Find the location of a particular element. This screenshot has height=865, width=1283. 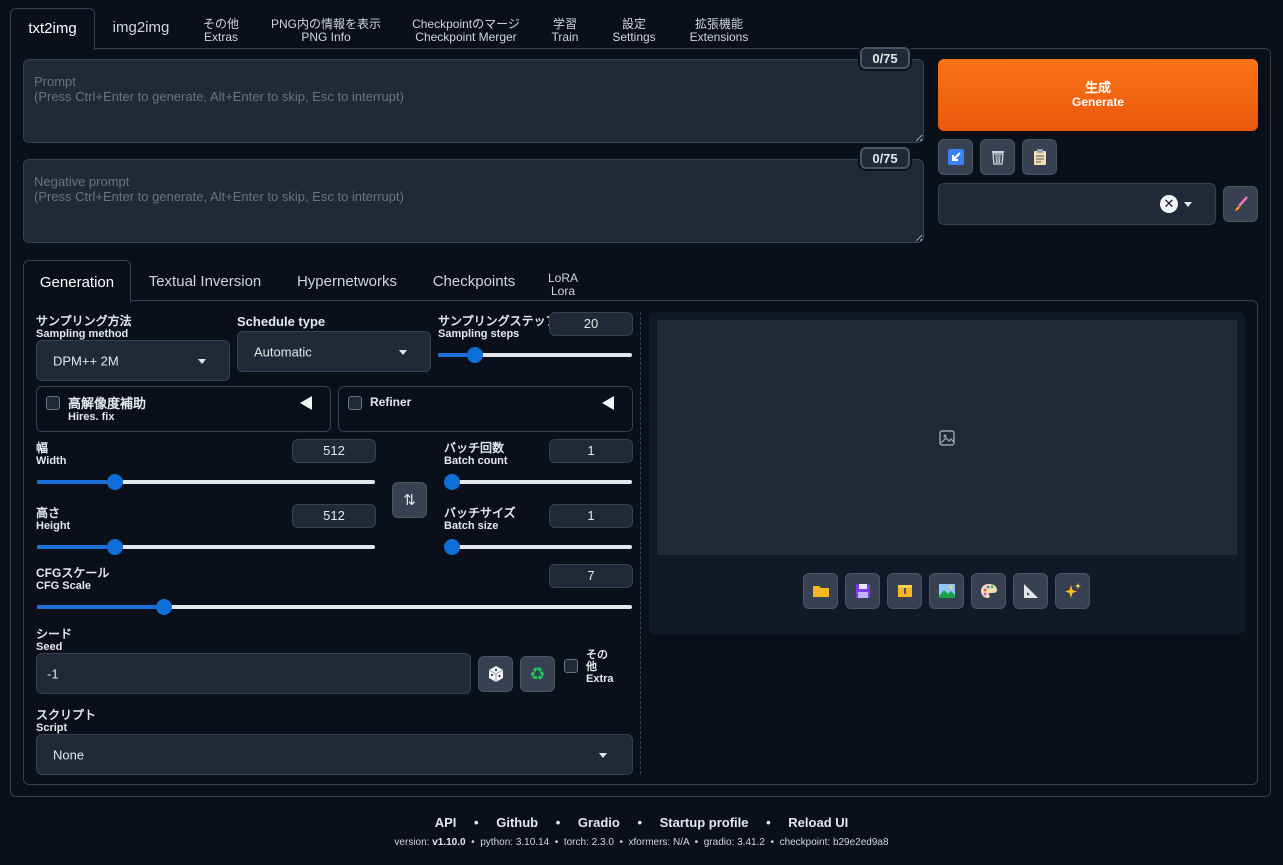

version-value: v1.10.0 is located at coordinates (449, 842).